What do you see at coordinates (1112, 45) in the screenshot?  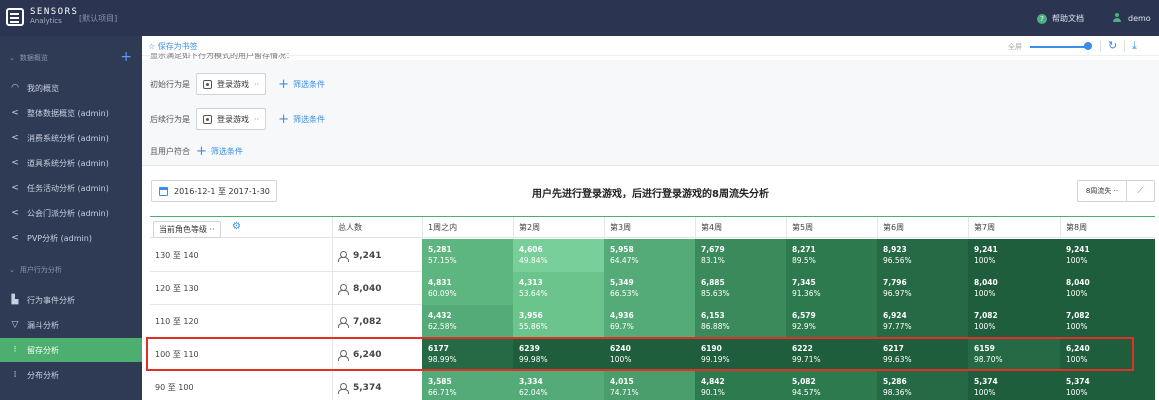 I see `refresh-icon: ↻` at bounding box center [1112, 45].